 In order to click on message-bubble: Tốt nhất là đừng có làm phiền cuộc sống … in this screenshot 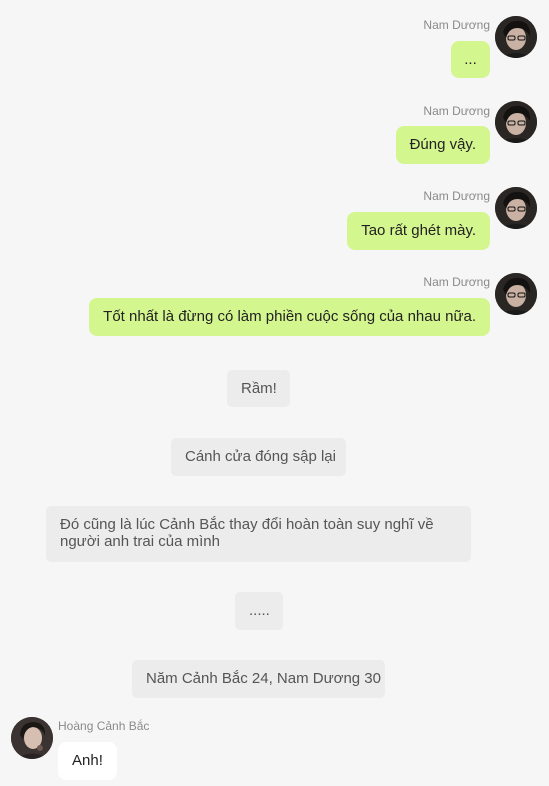, I will do `click(289, 317)`.